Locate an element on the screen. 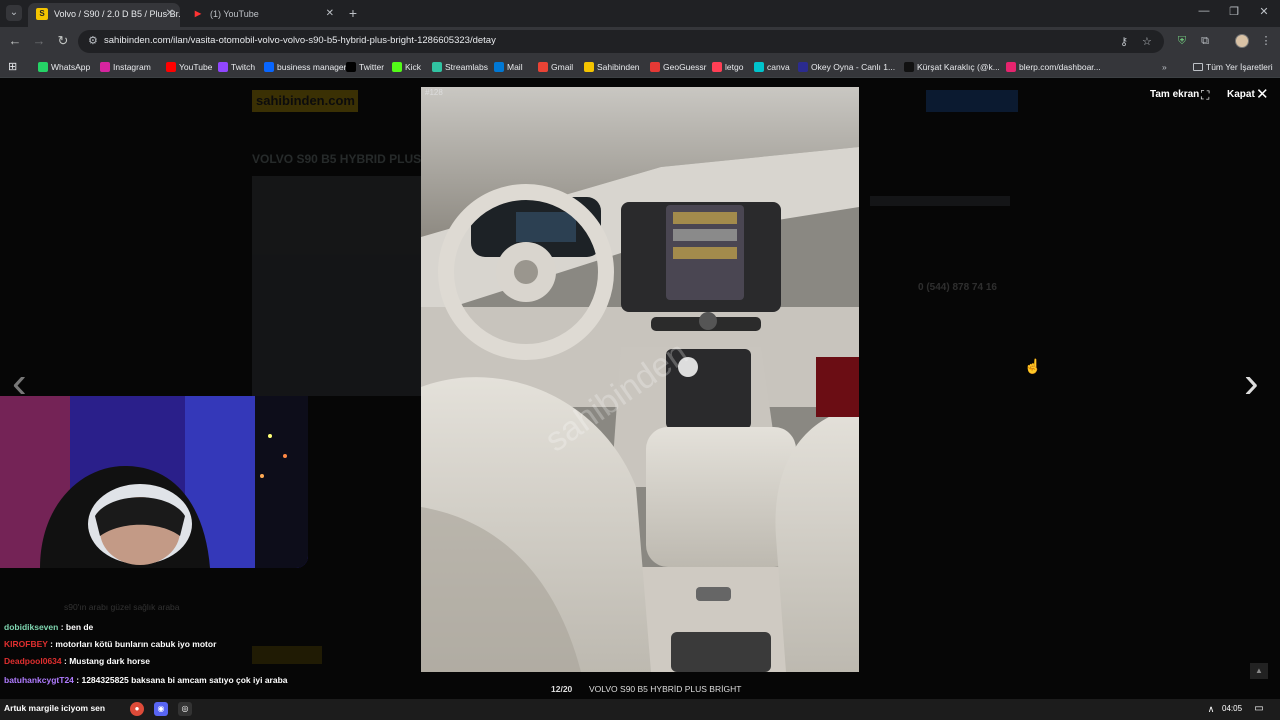  bookmark-item: canva is located at coordinates (772, 67).